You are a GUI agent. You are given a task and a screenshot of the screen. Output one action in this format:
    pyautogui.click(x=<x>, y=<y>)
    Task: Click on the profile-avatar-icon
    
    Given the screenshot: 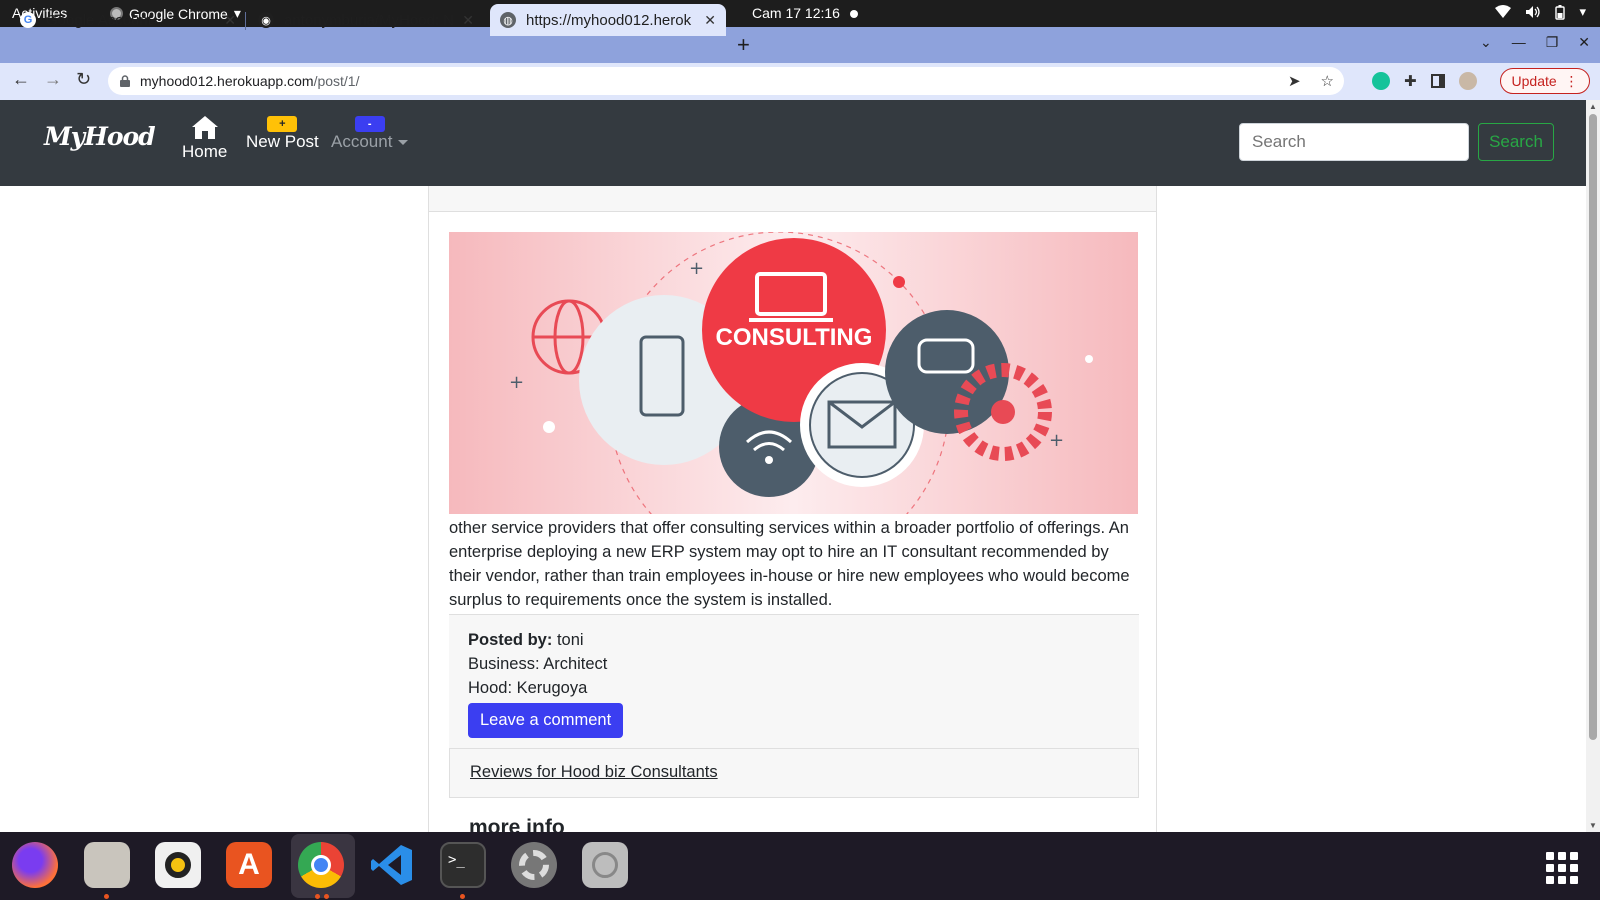 What is the action you would take?
    pyautogui.click(x=1467, y=81)
    